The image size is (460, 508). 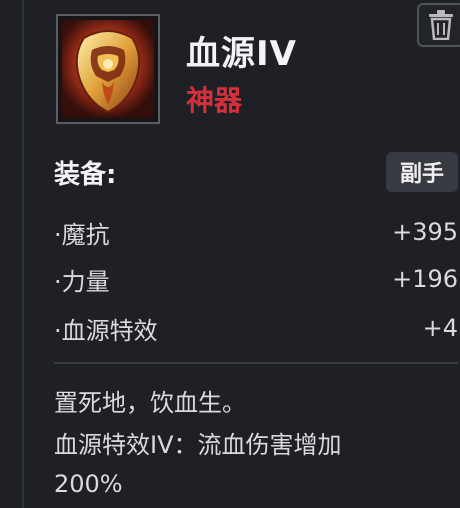 I want to click on crimson-mask-icon, so click(x=108, y=69).